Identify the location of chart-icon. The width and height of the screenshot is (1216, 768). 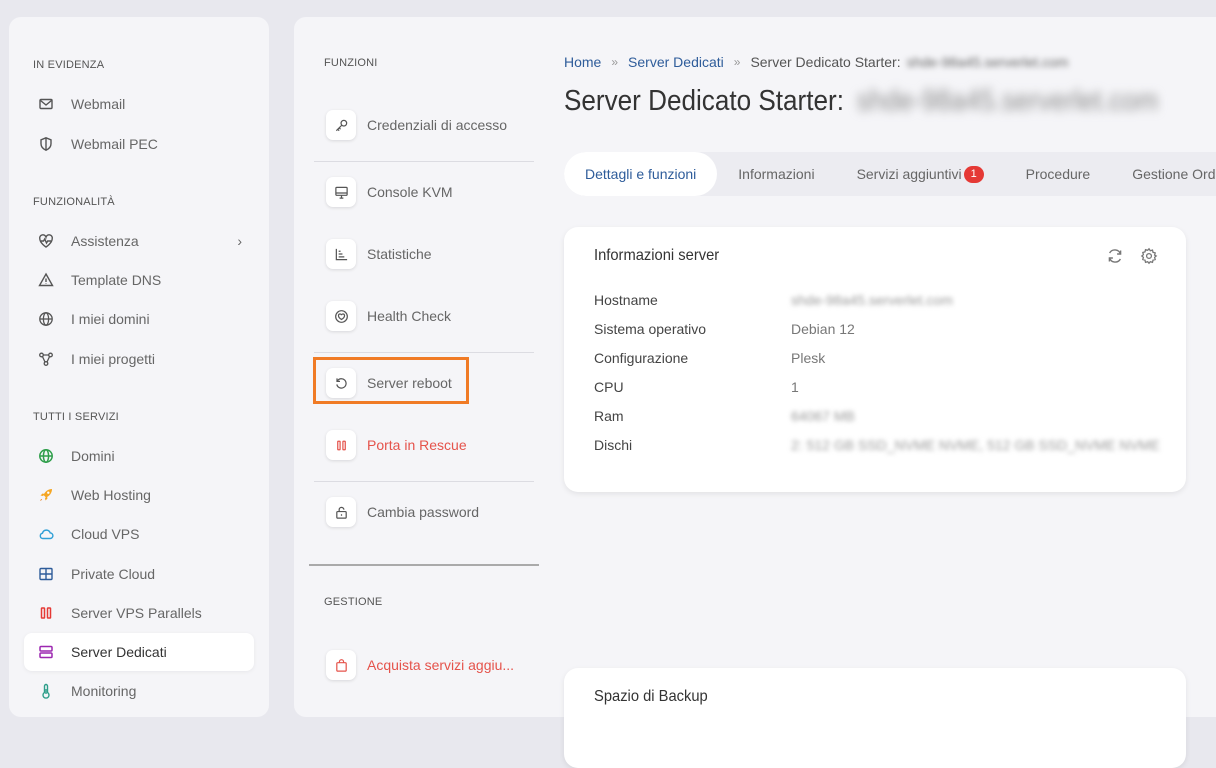
(341, 254).